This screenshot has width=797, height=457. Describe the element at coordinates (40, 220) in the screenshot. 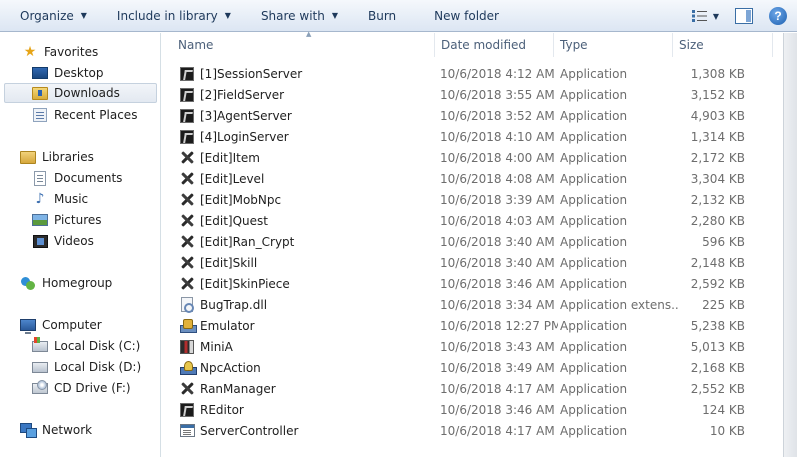

I see `pictures-icon` at that location.